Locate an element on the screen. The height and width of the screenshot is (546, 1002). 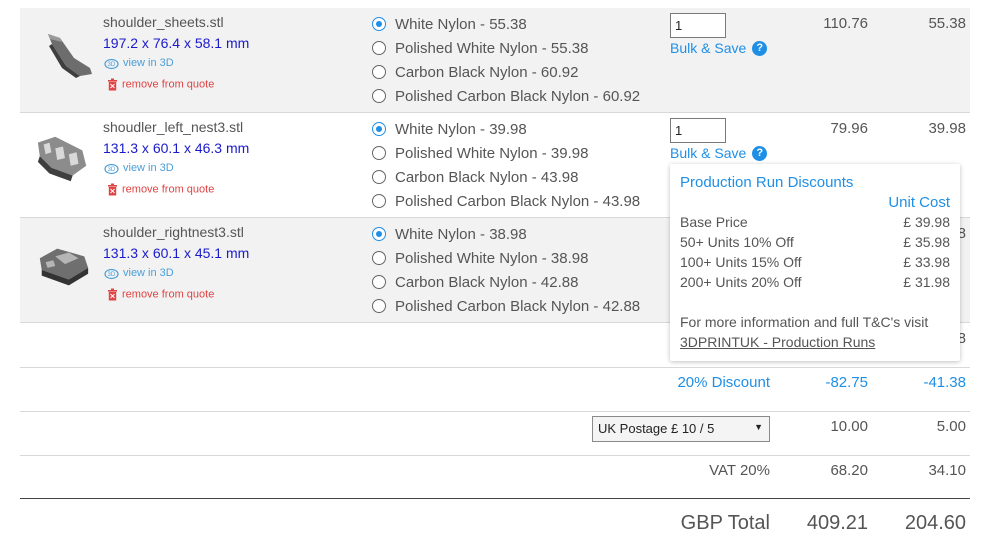
vat-label: VAT 20% is located at coordinates (739, 470).